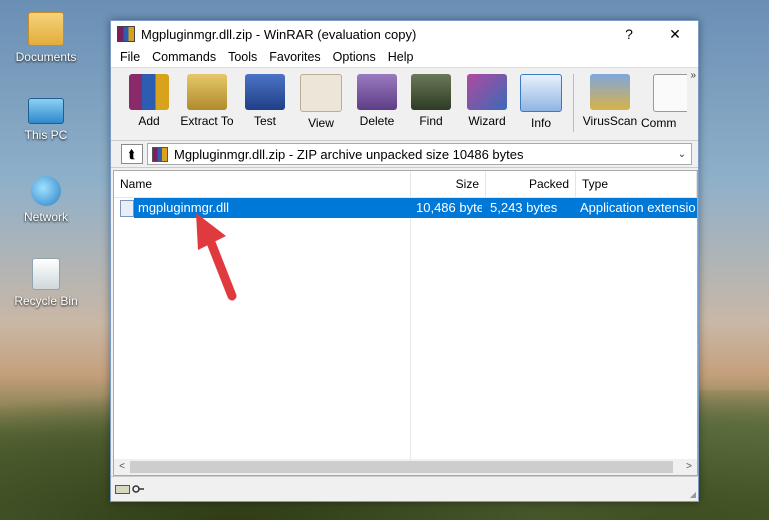 Image resolution: width=769 pixels, height=520 pixels. What do you see at coordinates (45, 217) in the screenshot?
I see `desktop-icon-label: Network` at bounding box center [45, 217].